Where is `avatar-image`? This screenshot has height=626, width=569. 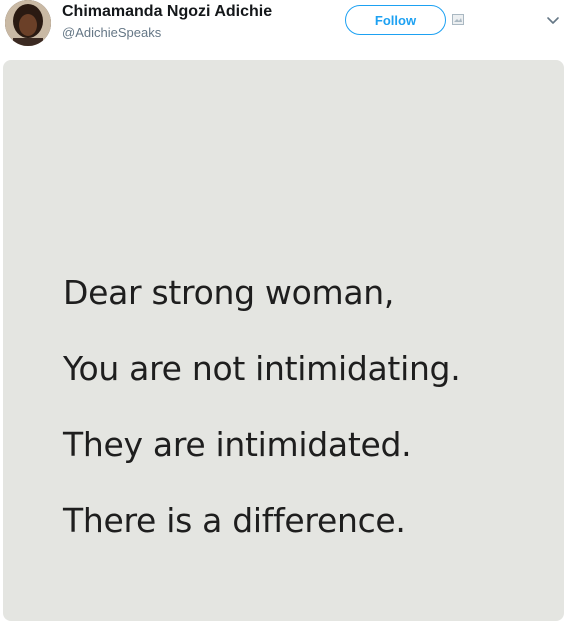 avatar-image is located at coordinates (28, 23).